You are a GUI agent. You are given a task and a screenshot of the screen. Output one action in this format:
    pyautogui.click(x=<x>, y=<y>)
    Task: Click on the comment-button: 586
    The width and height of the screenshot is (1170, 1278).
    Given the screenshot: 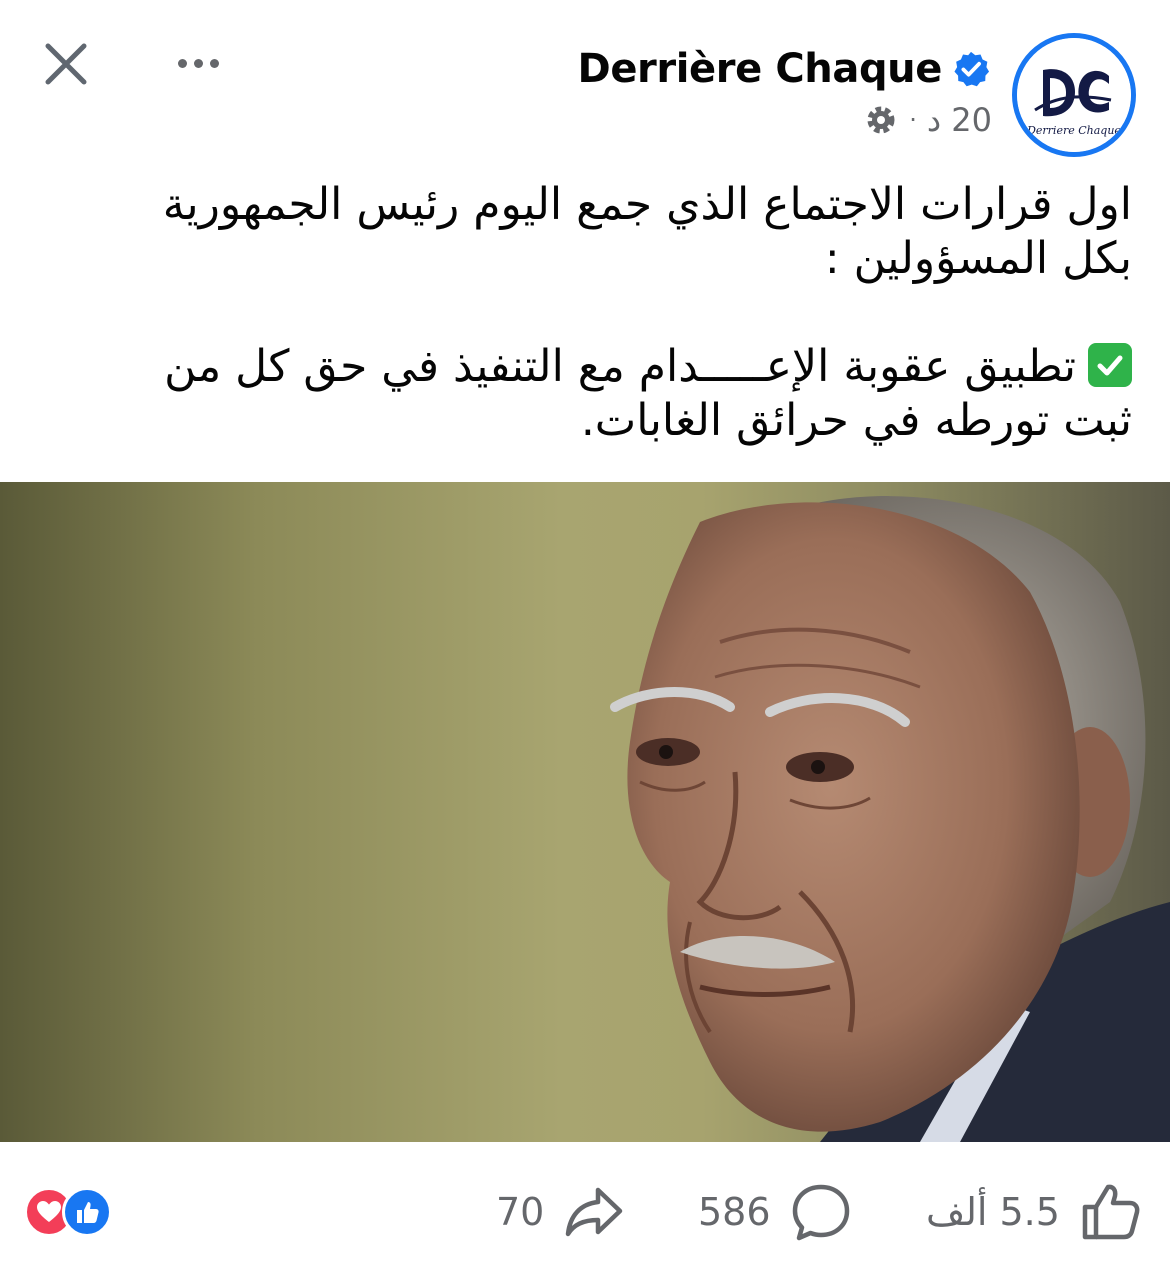 What is the action you would take?
    pyautogui.click(x=774, y=1212)
    